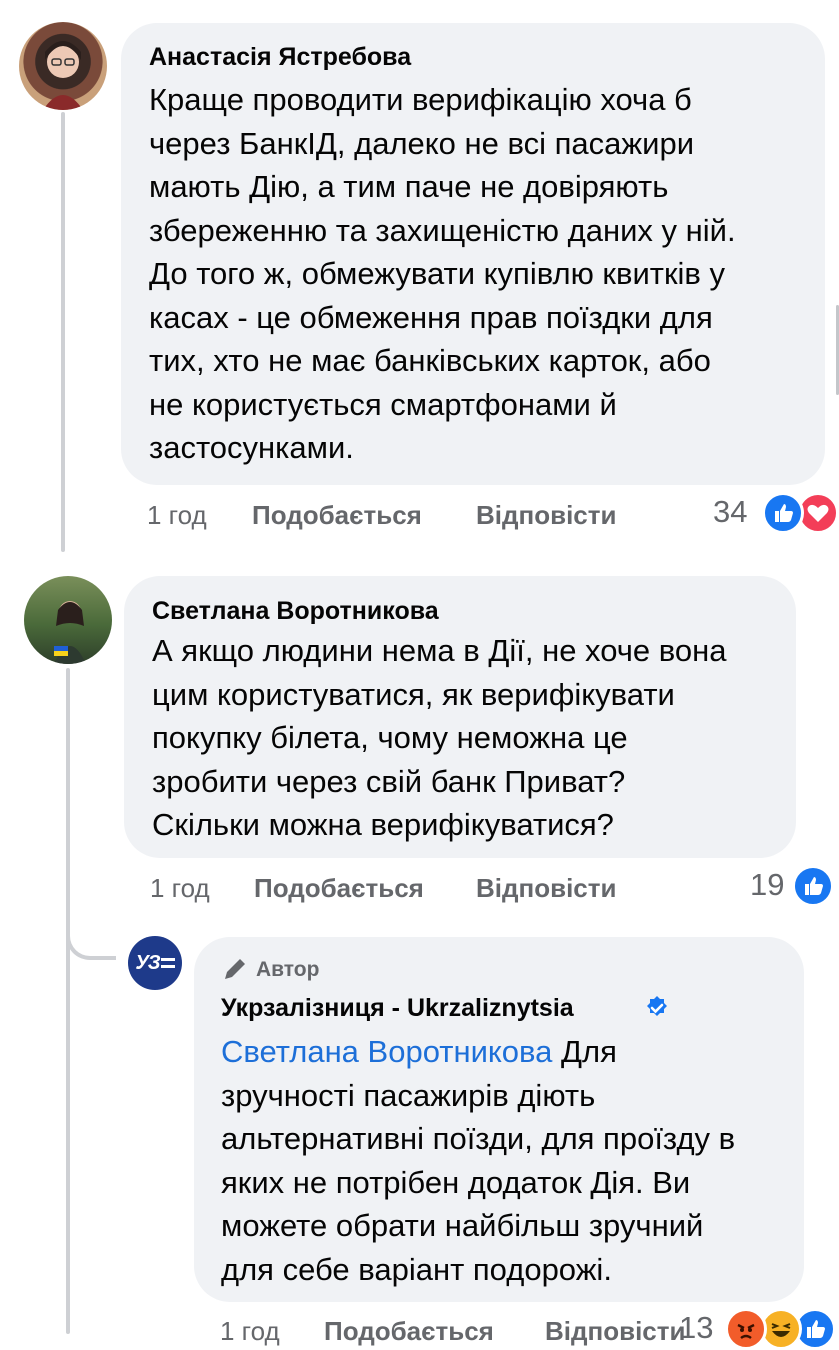 The width and height of the screenshot is (839, 1350). Describe the element at coordinates (390, 737) in the screenshot. I see `text-line: покупку білета, чому неможна це` at that location.